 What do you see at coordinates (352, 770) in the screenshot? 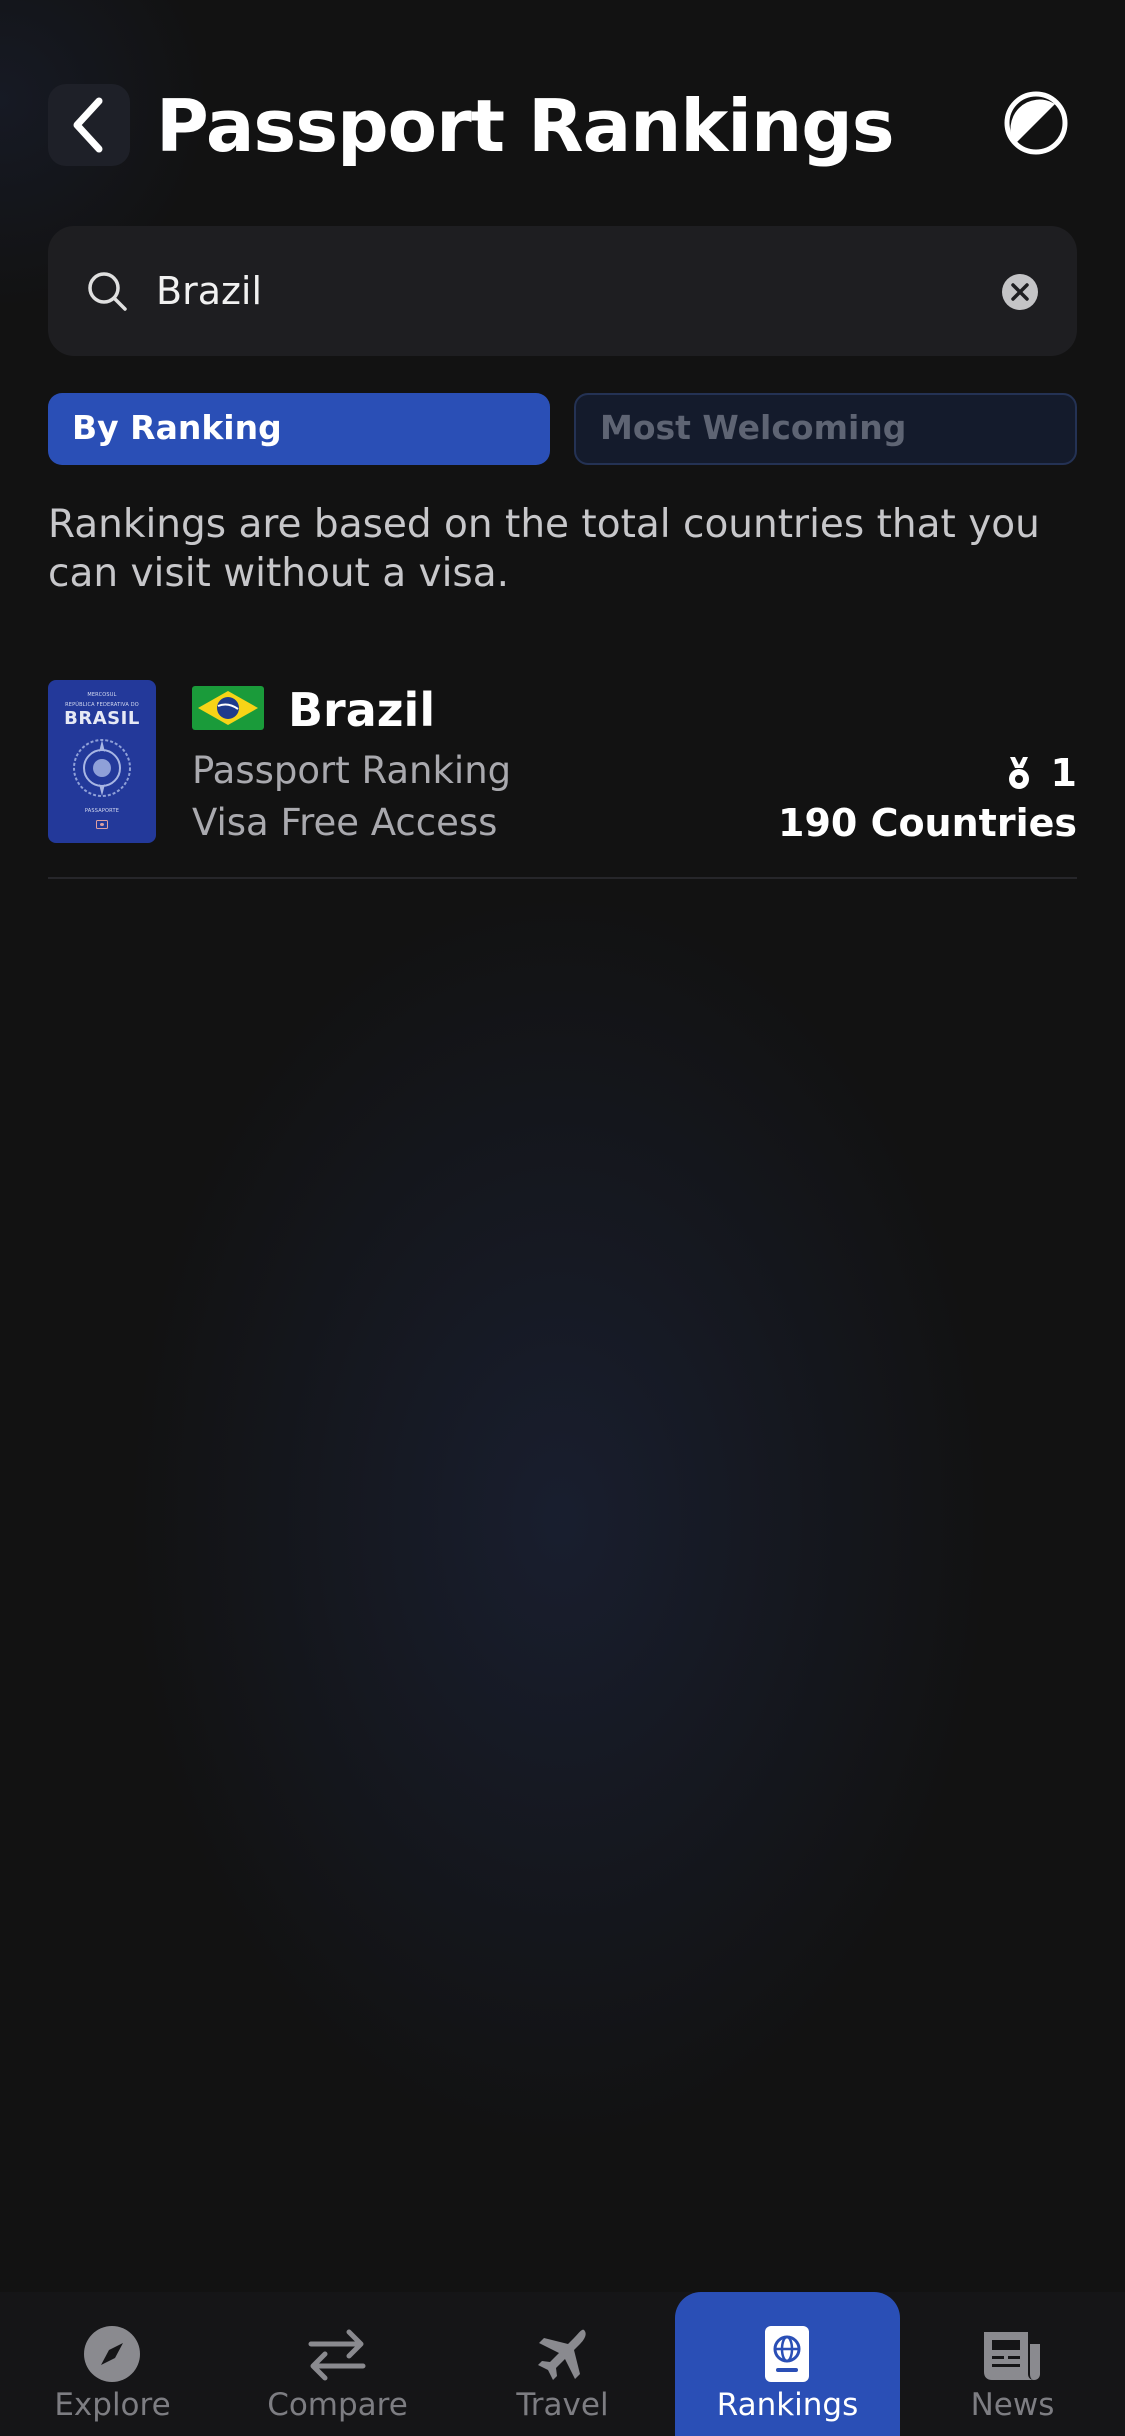
I see `passport-ranking-label: Passport Ranking` at bounding box center [352, 770].